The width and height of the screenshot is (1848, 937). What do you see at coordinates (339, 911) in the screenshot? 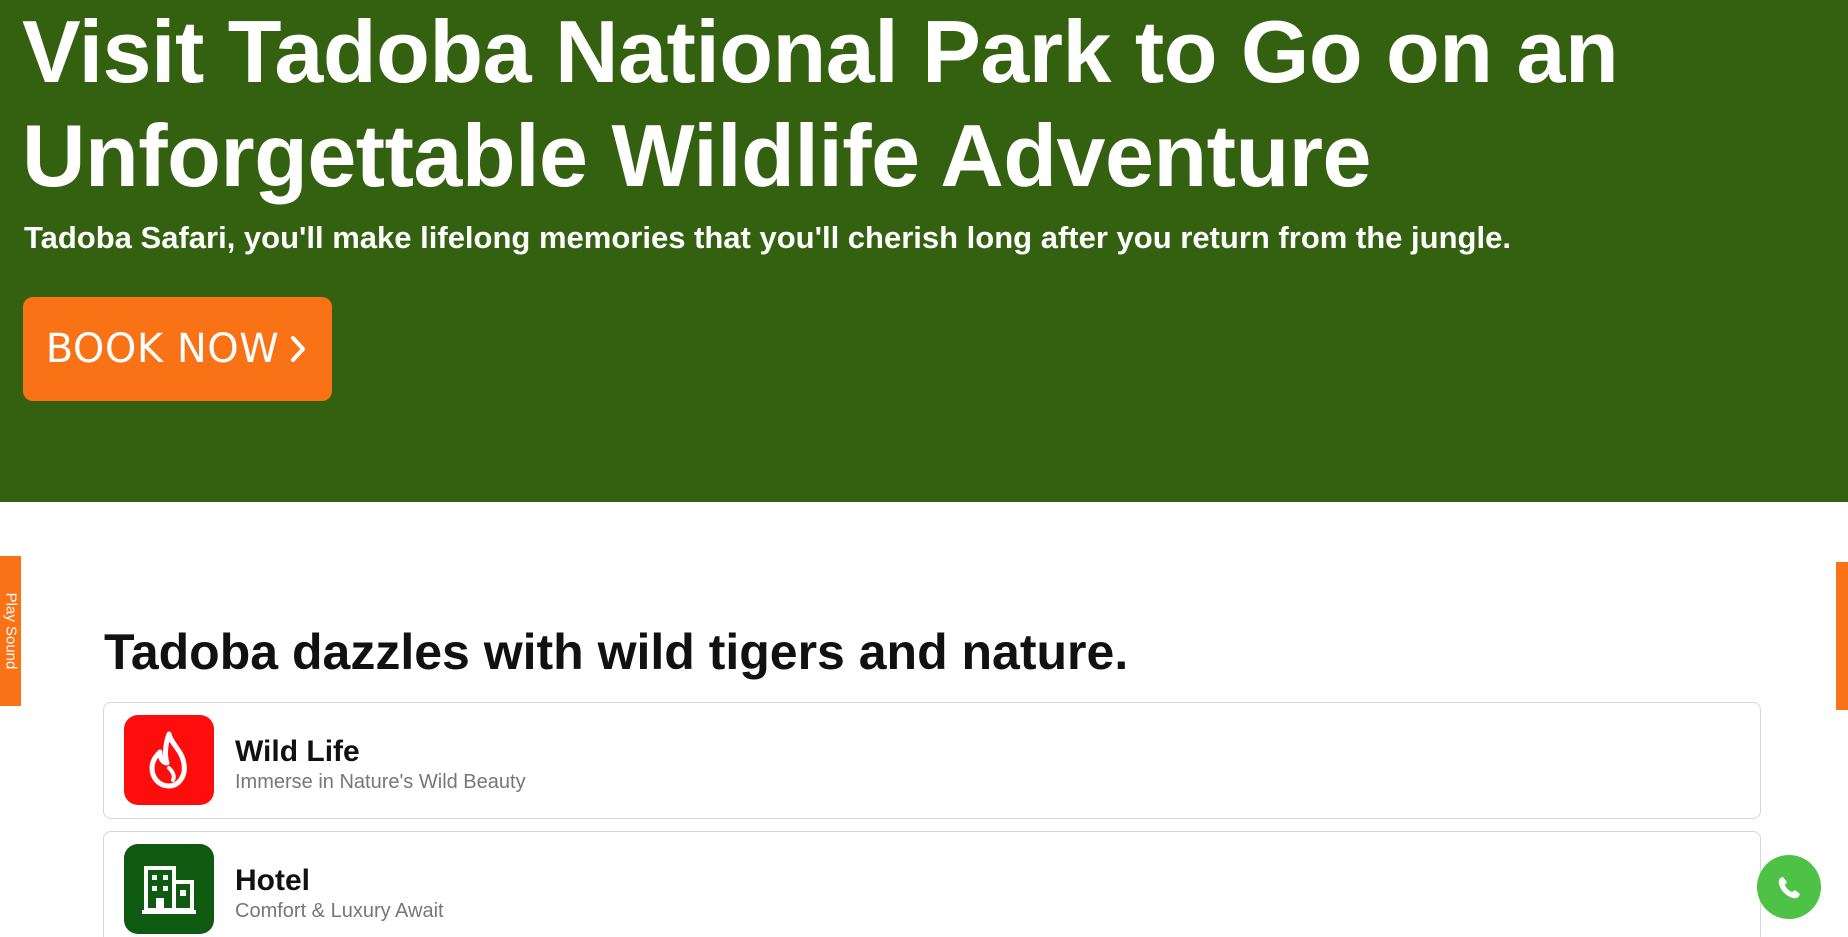
I see `hotel-subtitle: Comfort & Luxury Await` at bounding box center [339, 911].